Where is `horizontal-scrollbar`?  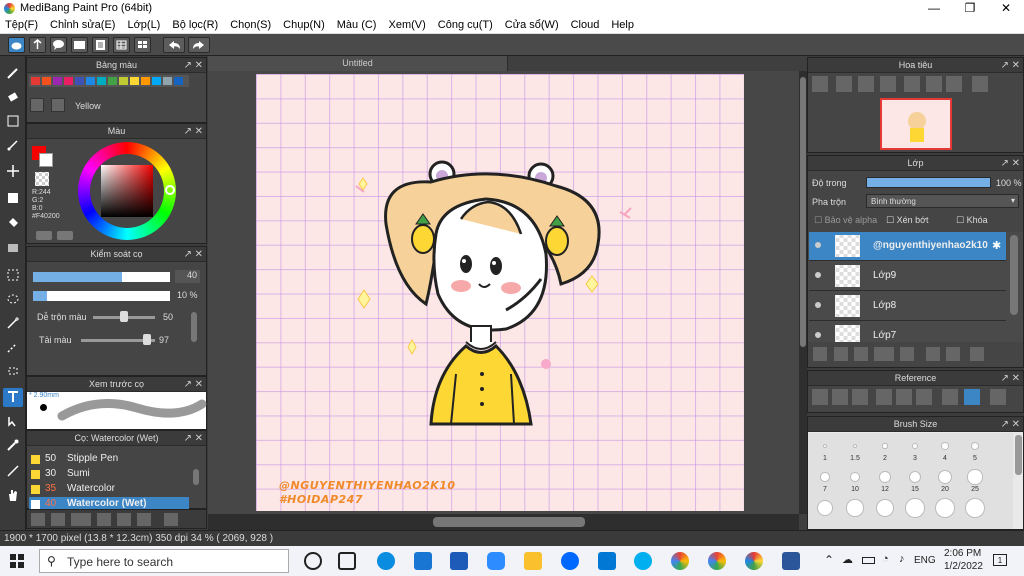
horizontal-scrollbar is located at coordinates (503, 522).